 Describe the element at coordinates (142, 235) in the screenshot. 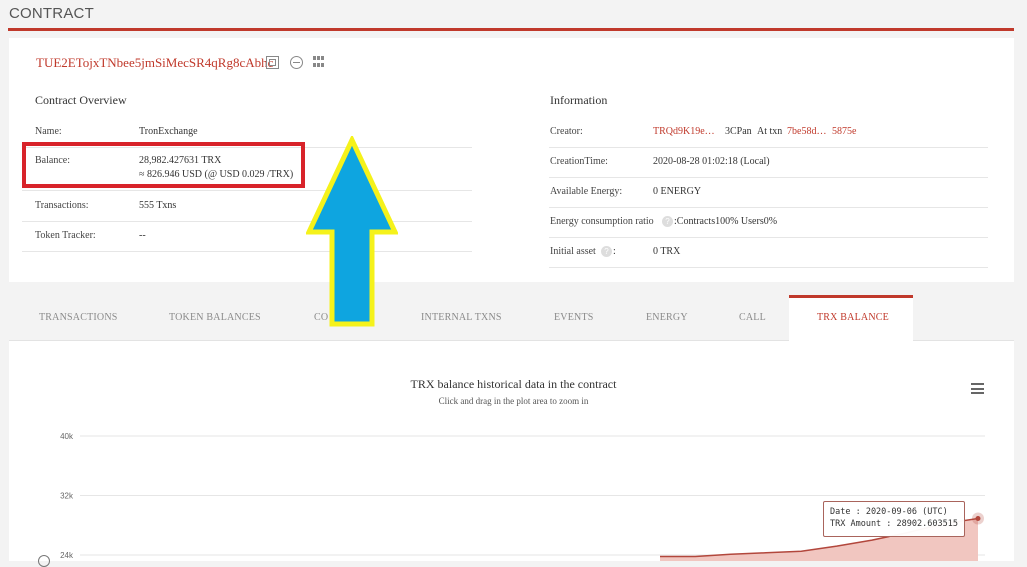

I see `token-tracker-value: --` at that location.